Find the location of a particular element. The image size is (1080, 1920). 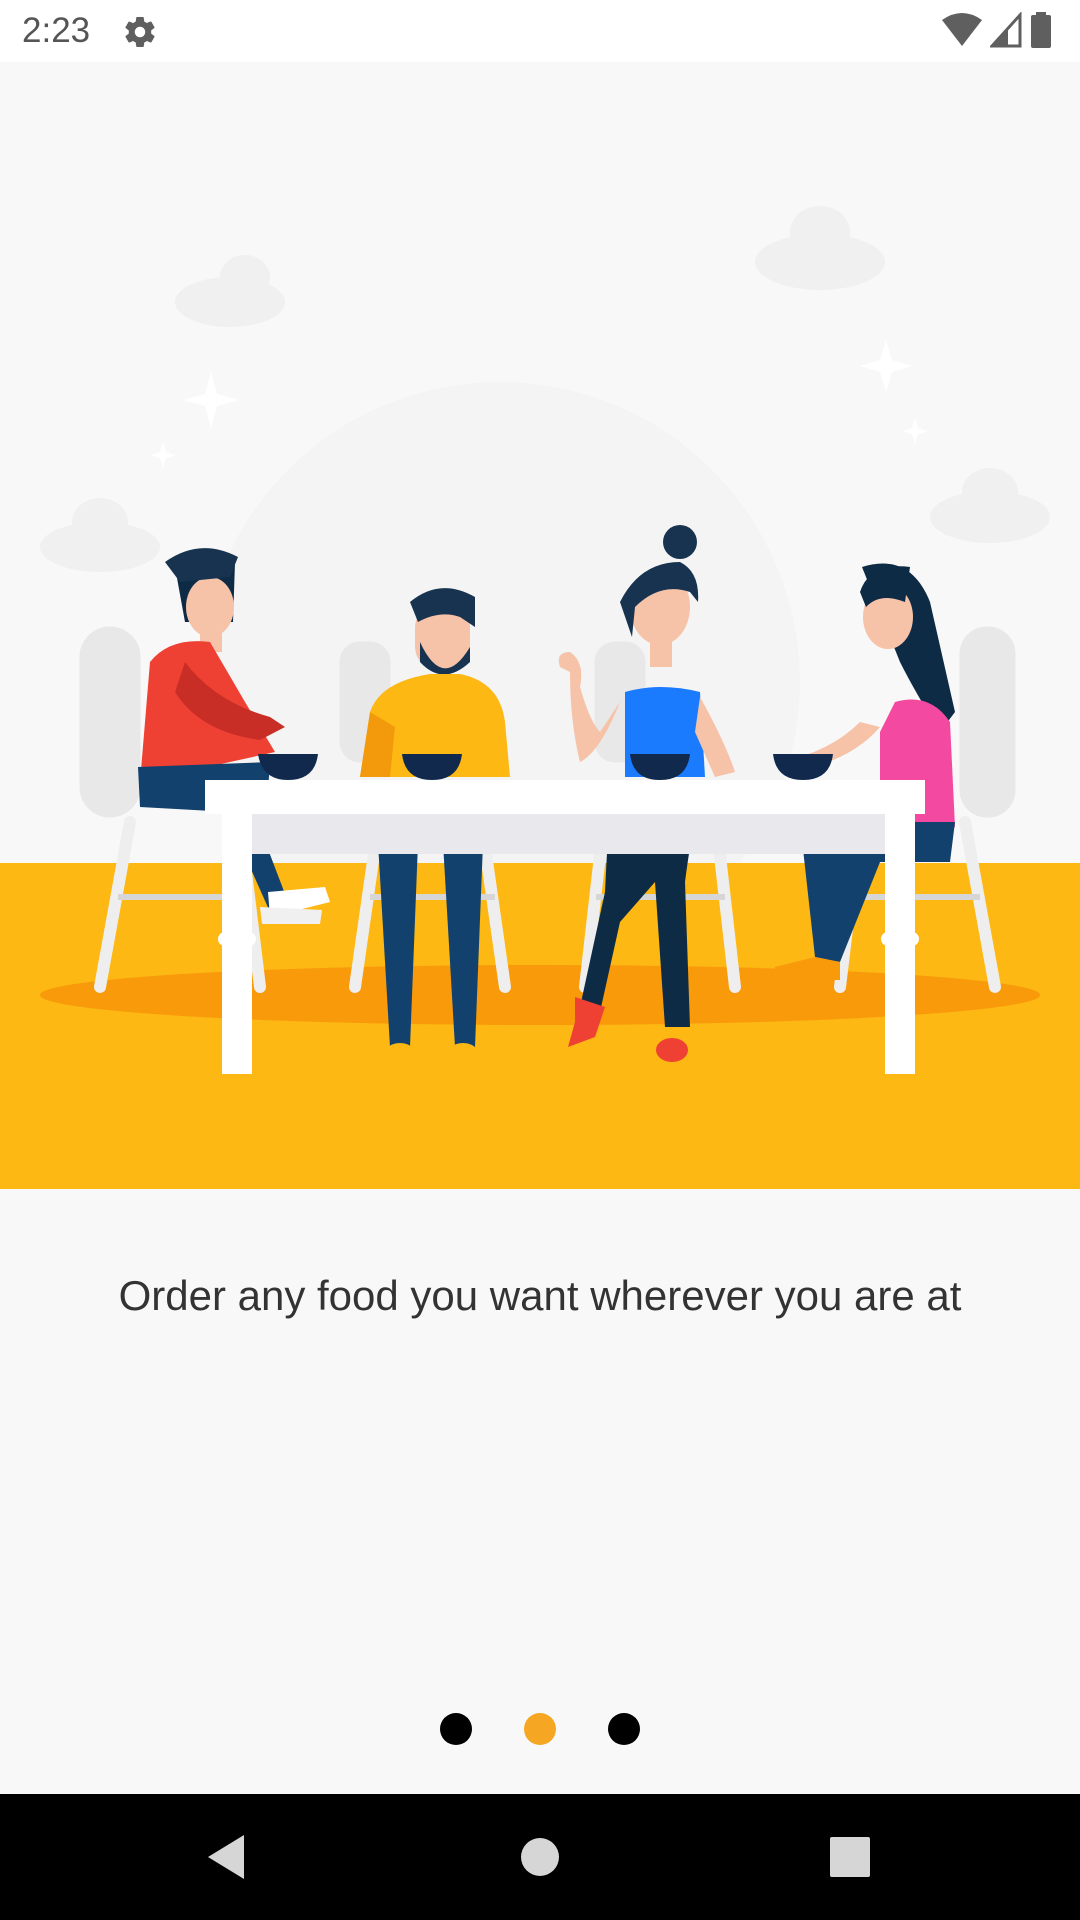

back-icon is located at coordinates (226, 1857).